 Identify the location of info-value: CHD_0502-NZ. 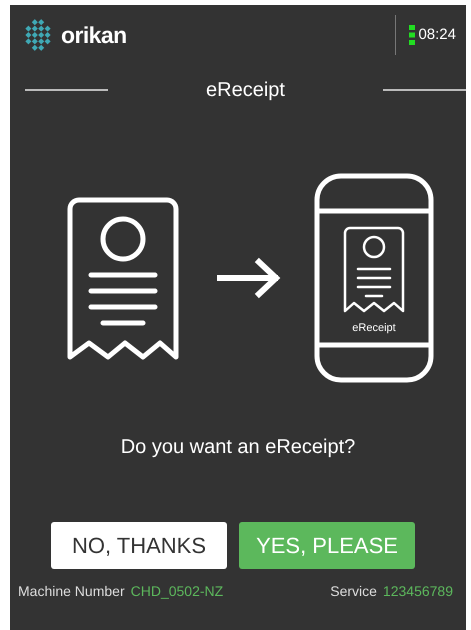
(177, 591).